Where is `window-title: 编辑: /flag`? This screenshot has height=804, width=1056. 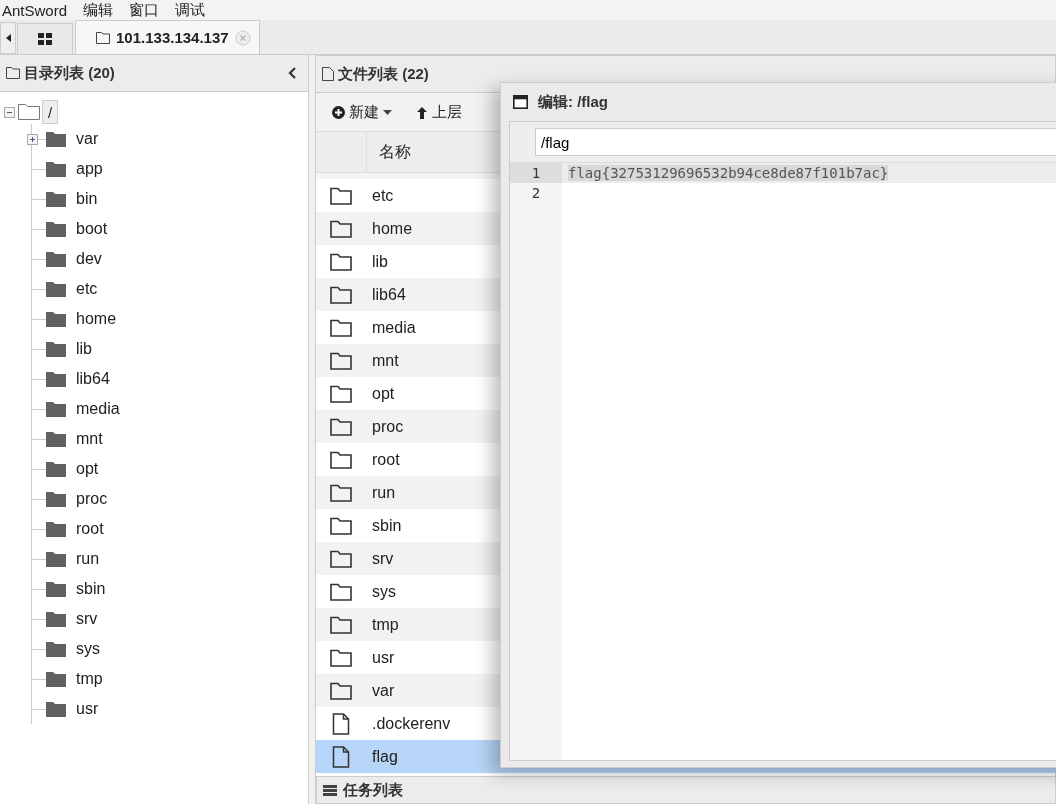 window-title: 编辑: /flag is located at coordinates (573, 102).